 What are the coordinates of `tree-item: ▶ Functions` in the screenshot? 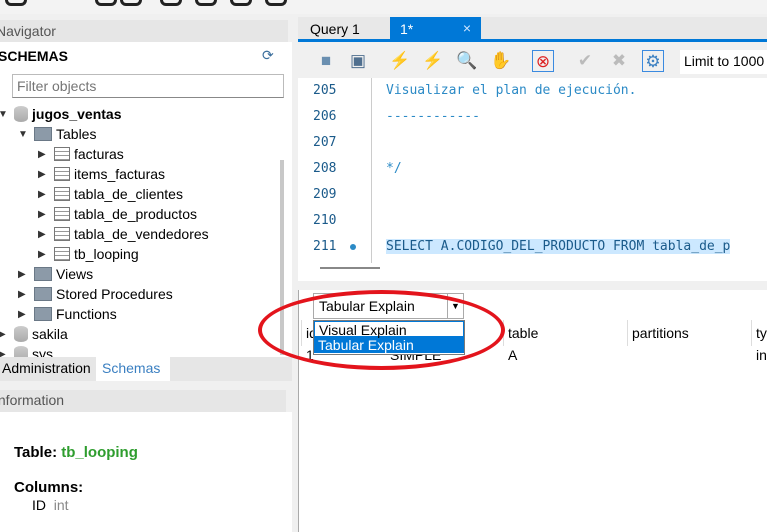 It's located at (67, 314).